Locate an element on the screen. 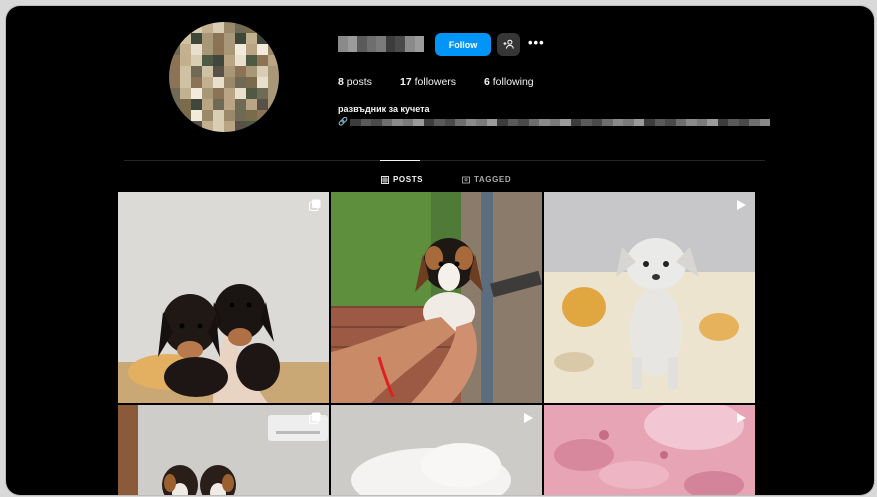 The height and width of the screenshot is (497, 877). tab-posts: POSTS is located at coordinates (402, 179).